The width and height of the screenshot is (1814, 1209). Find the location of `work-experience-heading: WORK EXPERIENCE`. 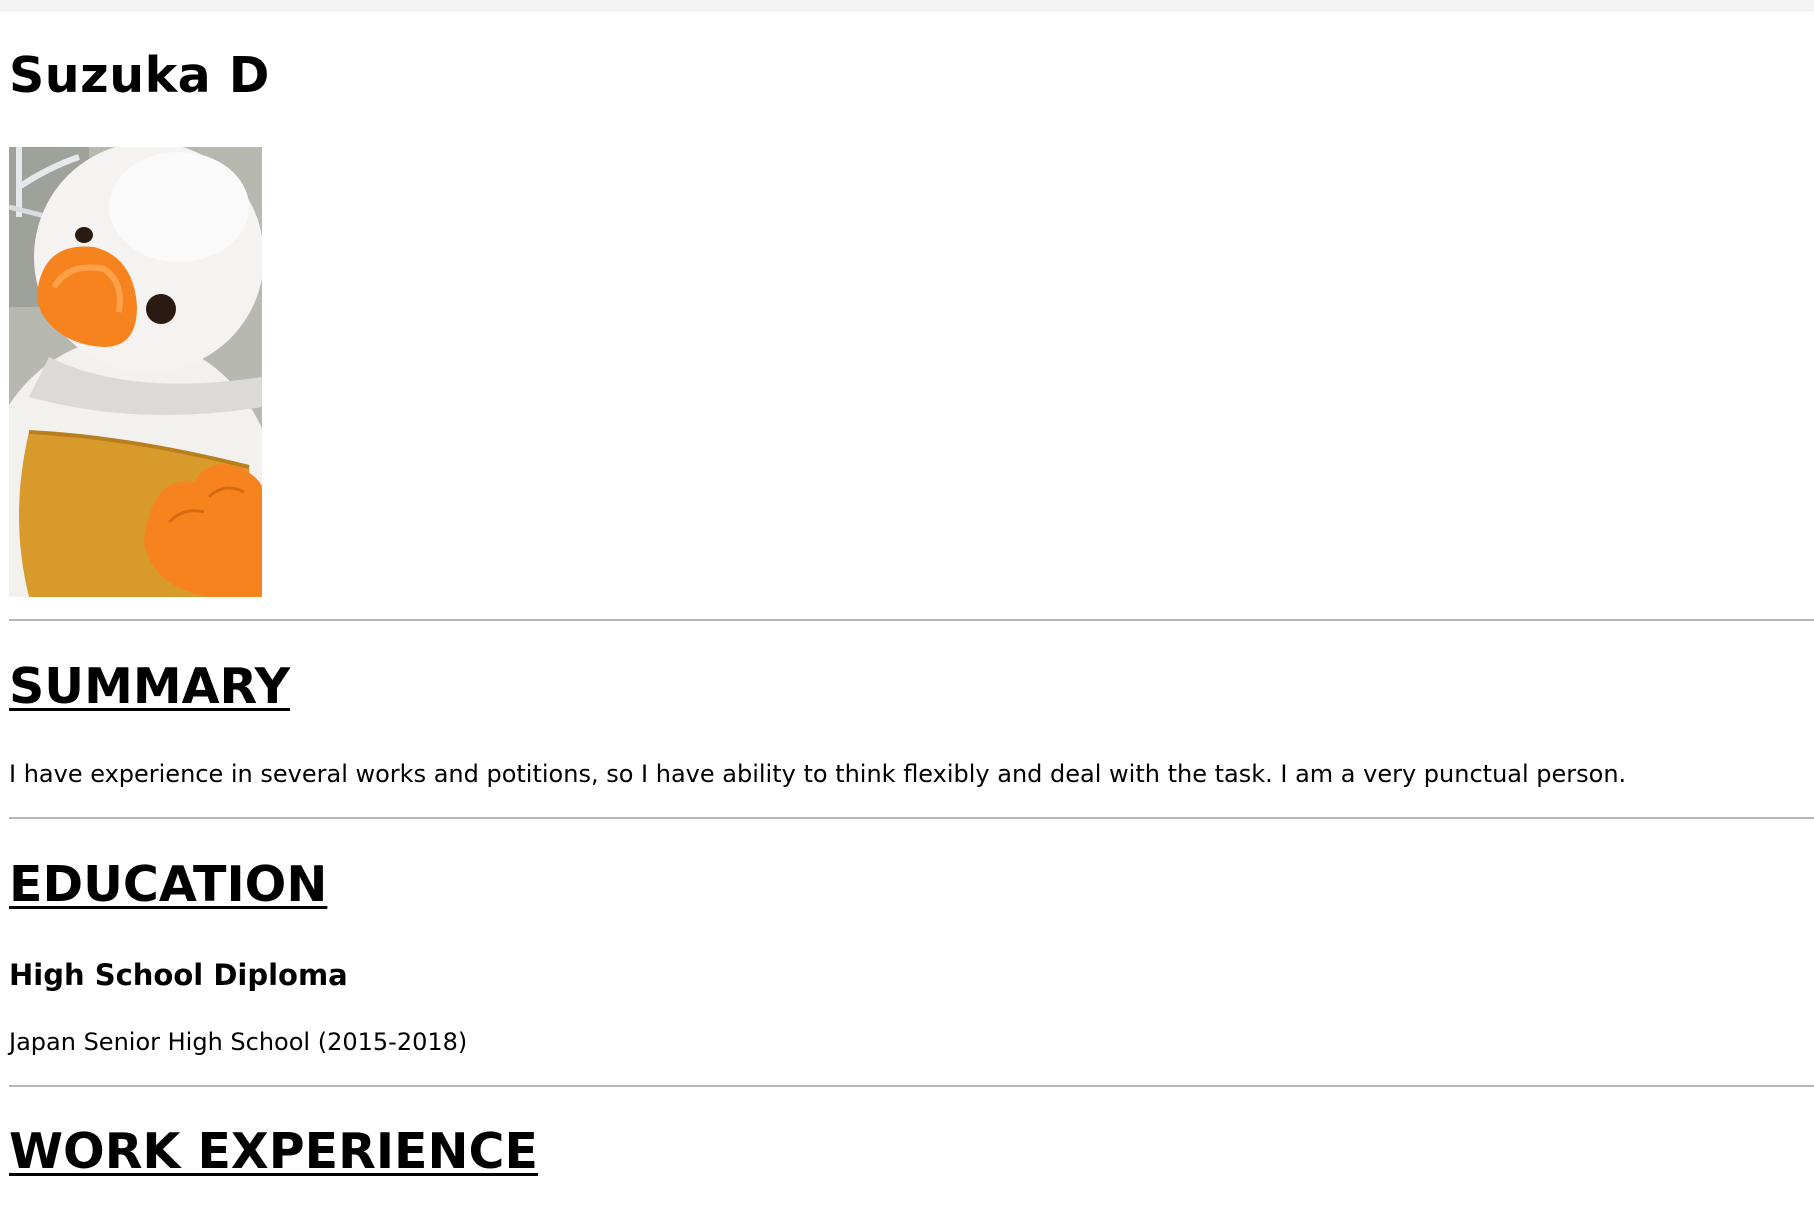

work-experience-heading: WORK EXPERIENCE is located at coordinates (273, 1151).